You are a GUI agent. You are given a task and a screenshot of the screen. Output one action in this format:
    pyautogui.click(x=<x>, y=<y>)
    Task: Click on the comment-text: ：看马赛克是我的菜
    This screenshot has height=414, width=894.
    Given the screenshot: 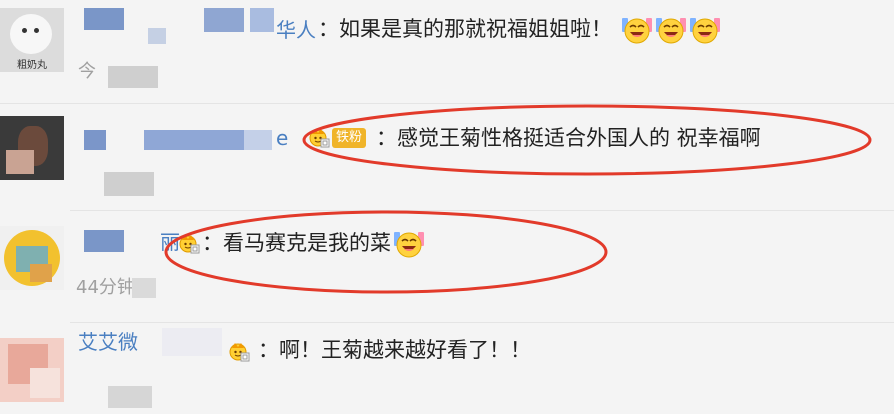 What is the action you would take?
    pyautogui.click(x=313, y=244)
    